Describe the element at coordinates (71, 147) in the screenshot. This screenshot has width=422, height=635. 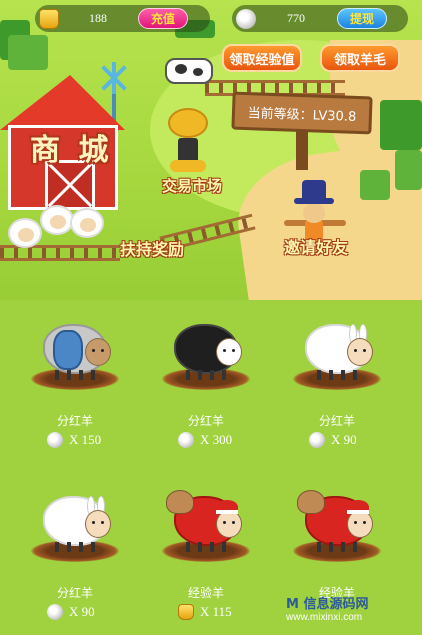
I see `shop-label: 商 城` at that location.